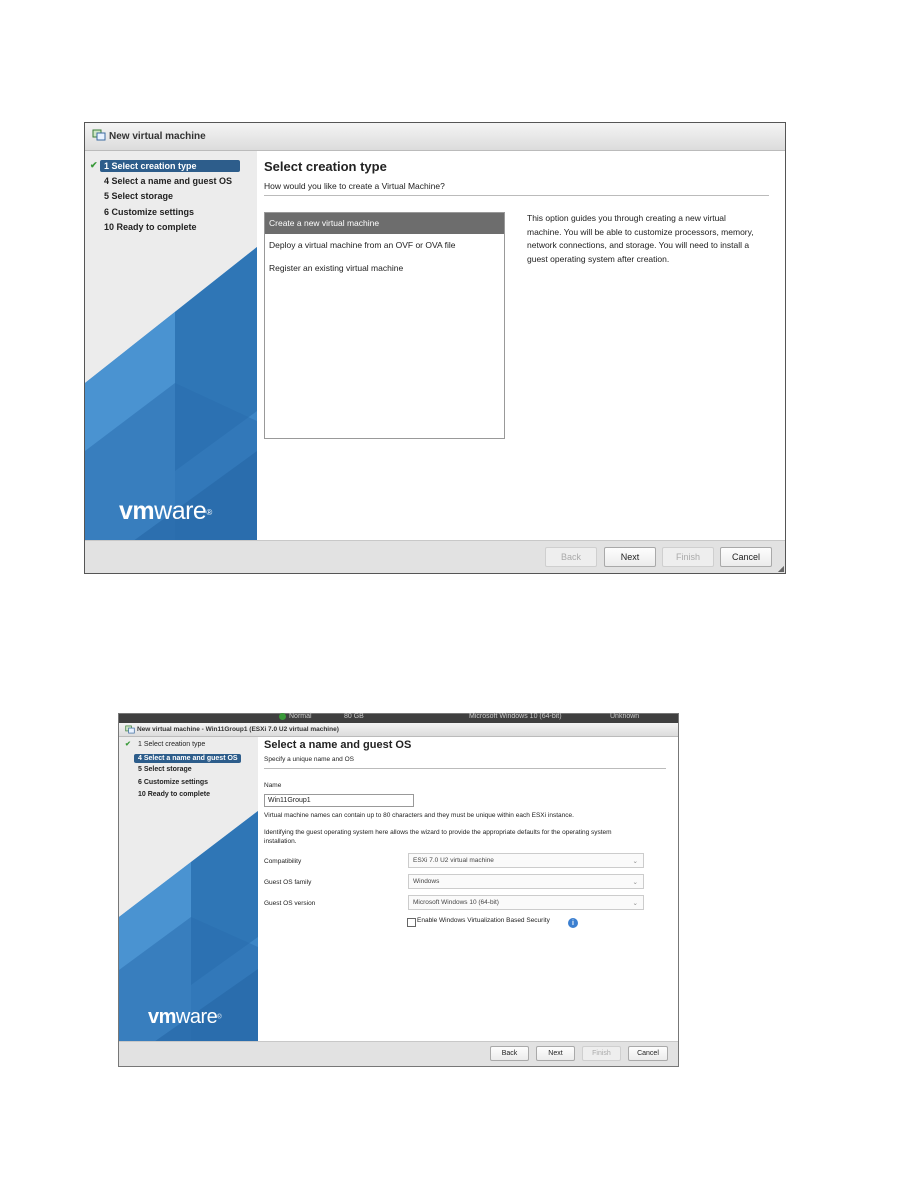  Describe the element at coordinates (300, 716) in the screenshot. I see `status-text: Normal` at that location.